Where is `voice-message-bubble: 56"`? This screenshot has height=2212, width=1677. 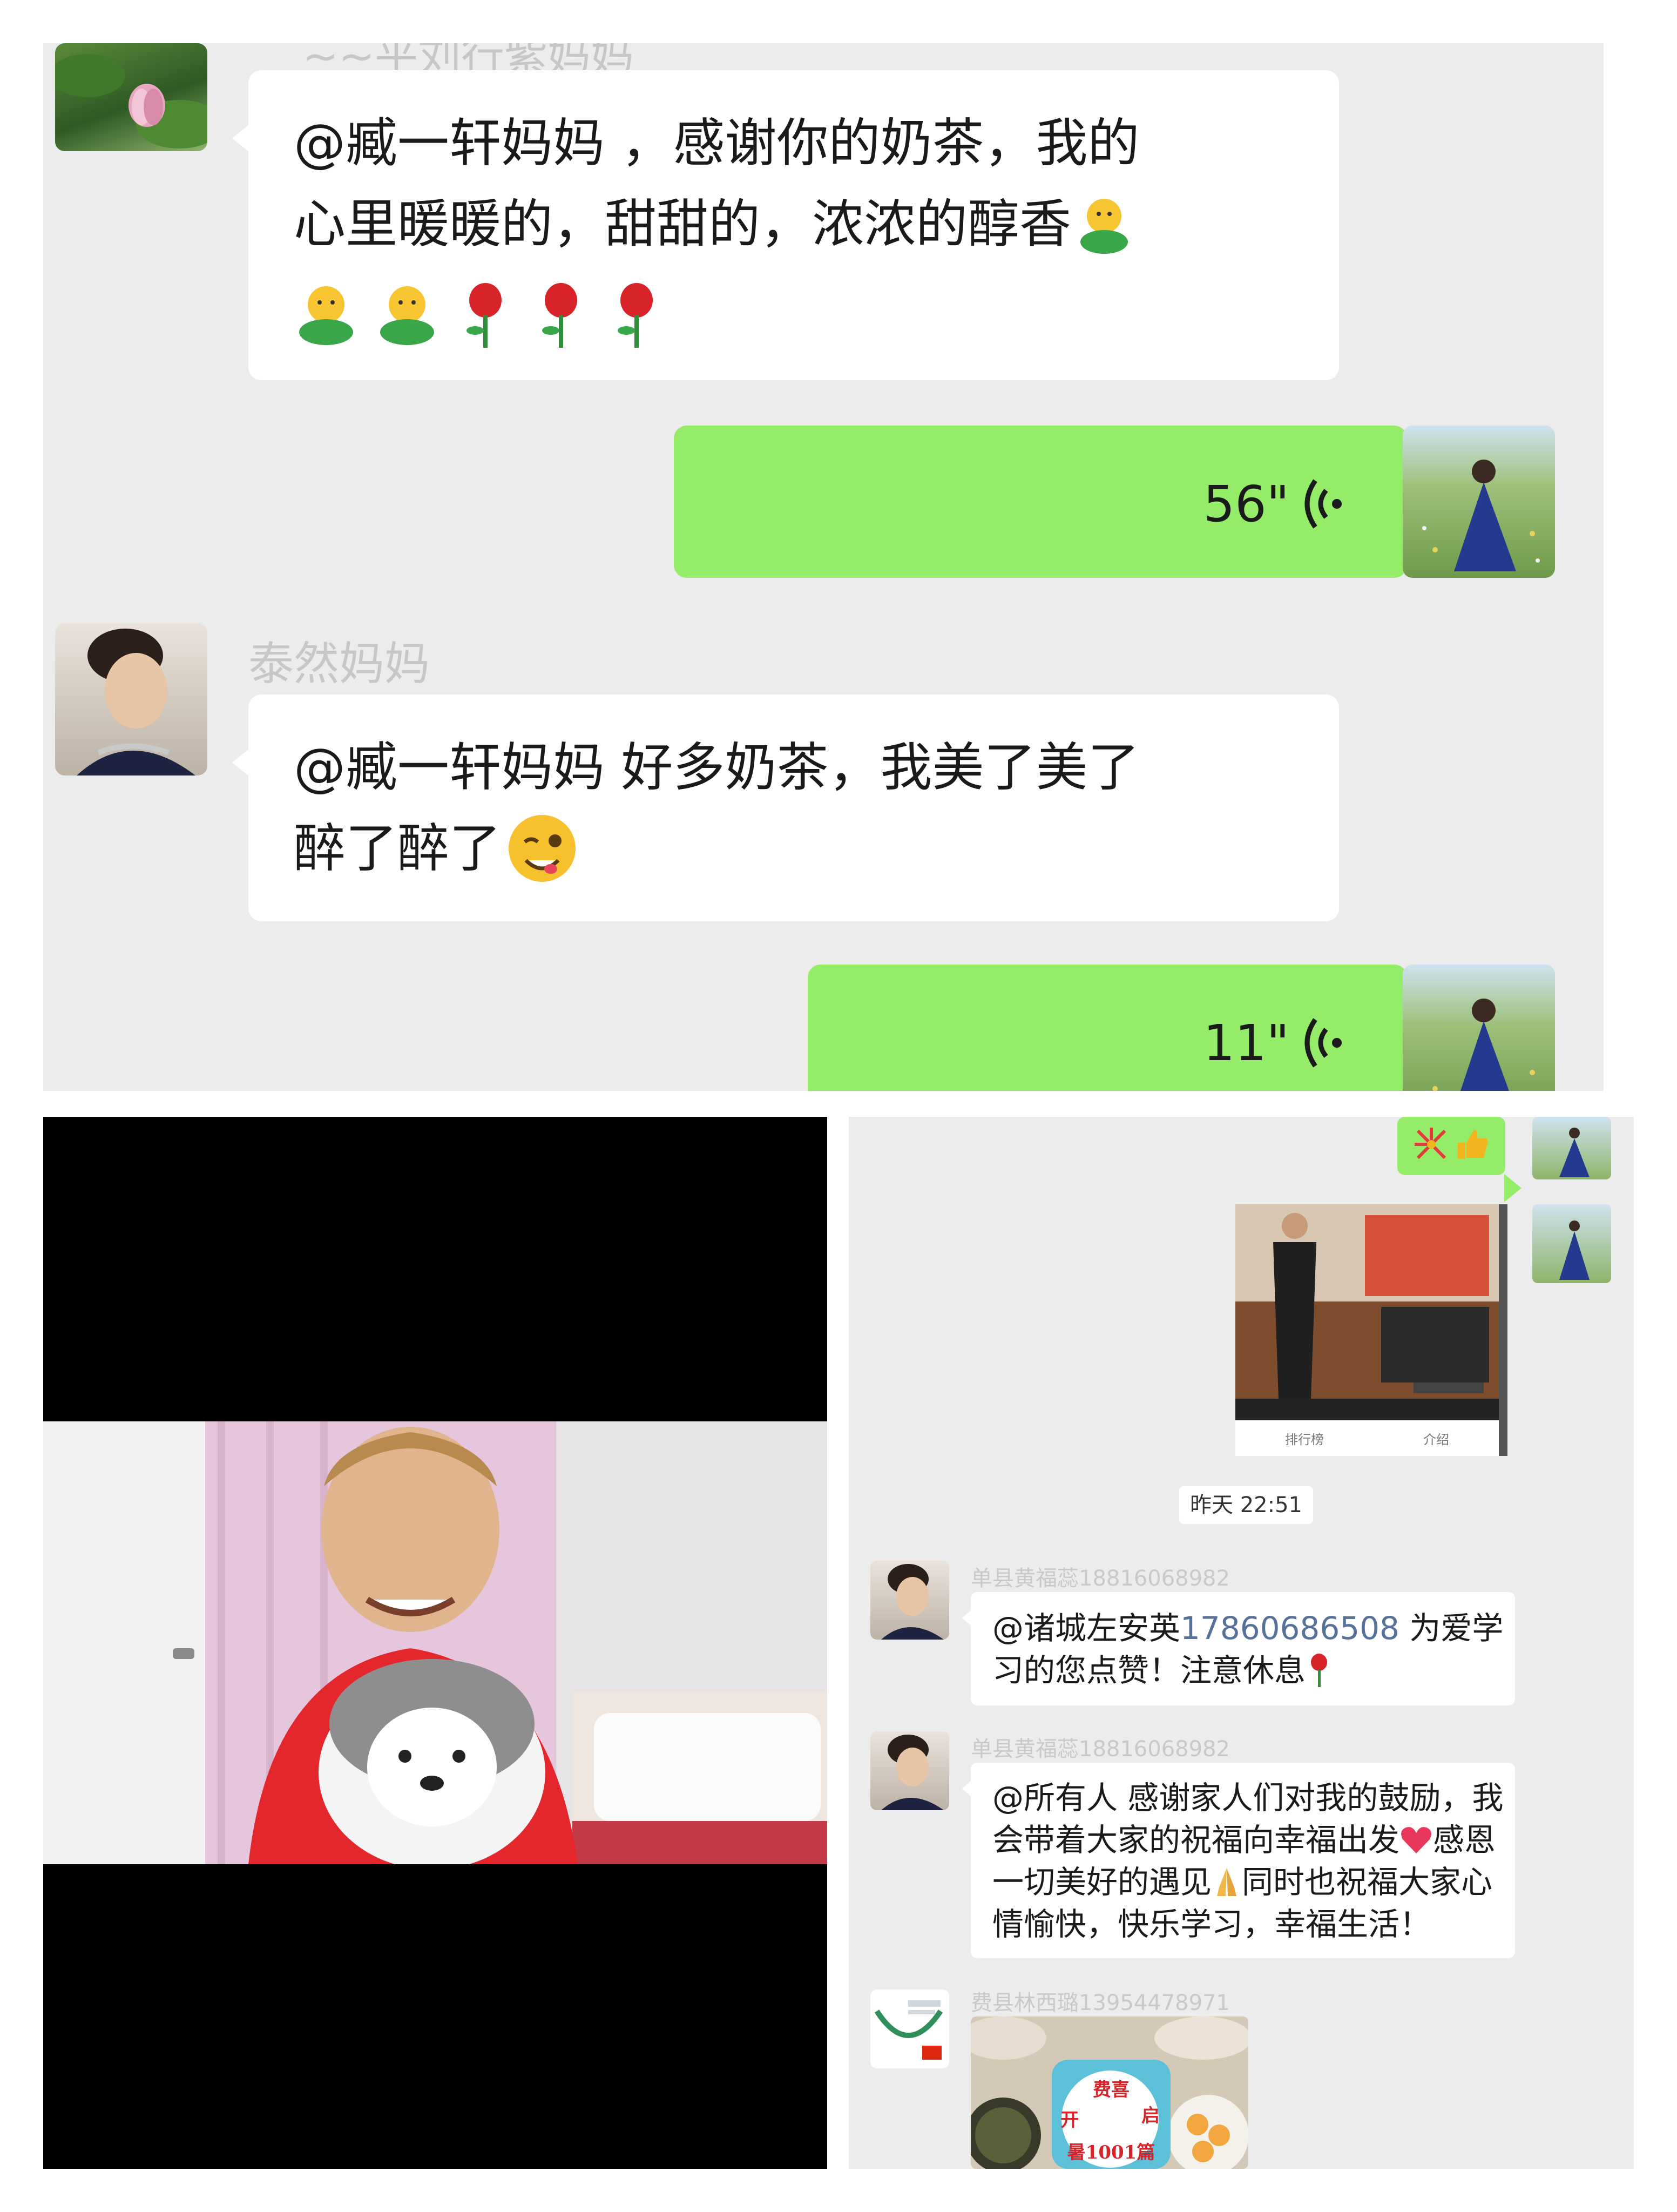
voice-message-bubble: 56" is located at coordinates (1048, 502).